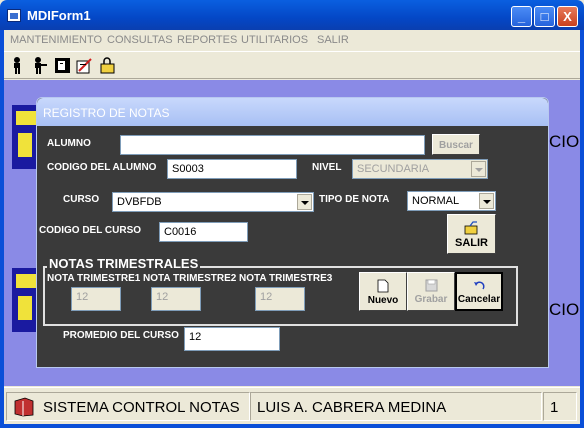 The height and width of the screenshot is (428, 584). What do you see at coordinates (393, 169) in the screenshot?
I see `nivel-value: SECUNDARIA` at bounding box center [393, 169].